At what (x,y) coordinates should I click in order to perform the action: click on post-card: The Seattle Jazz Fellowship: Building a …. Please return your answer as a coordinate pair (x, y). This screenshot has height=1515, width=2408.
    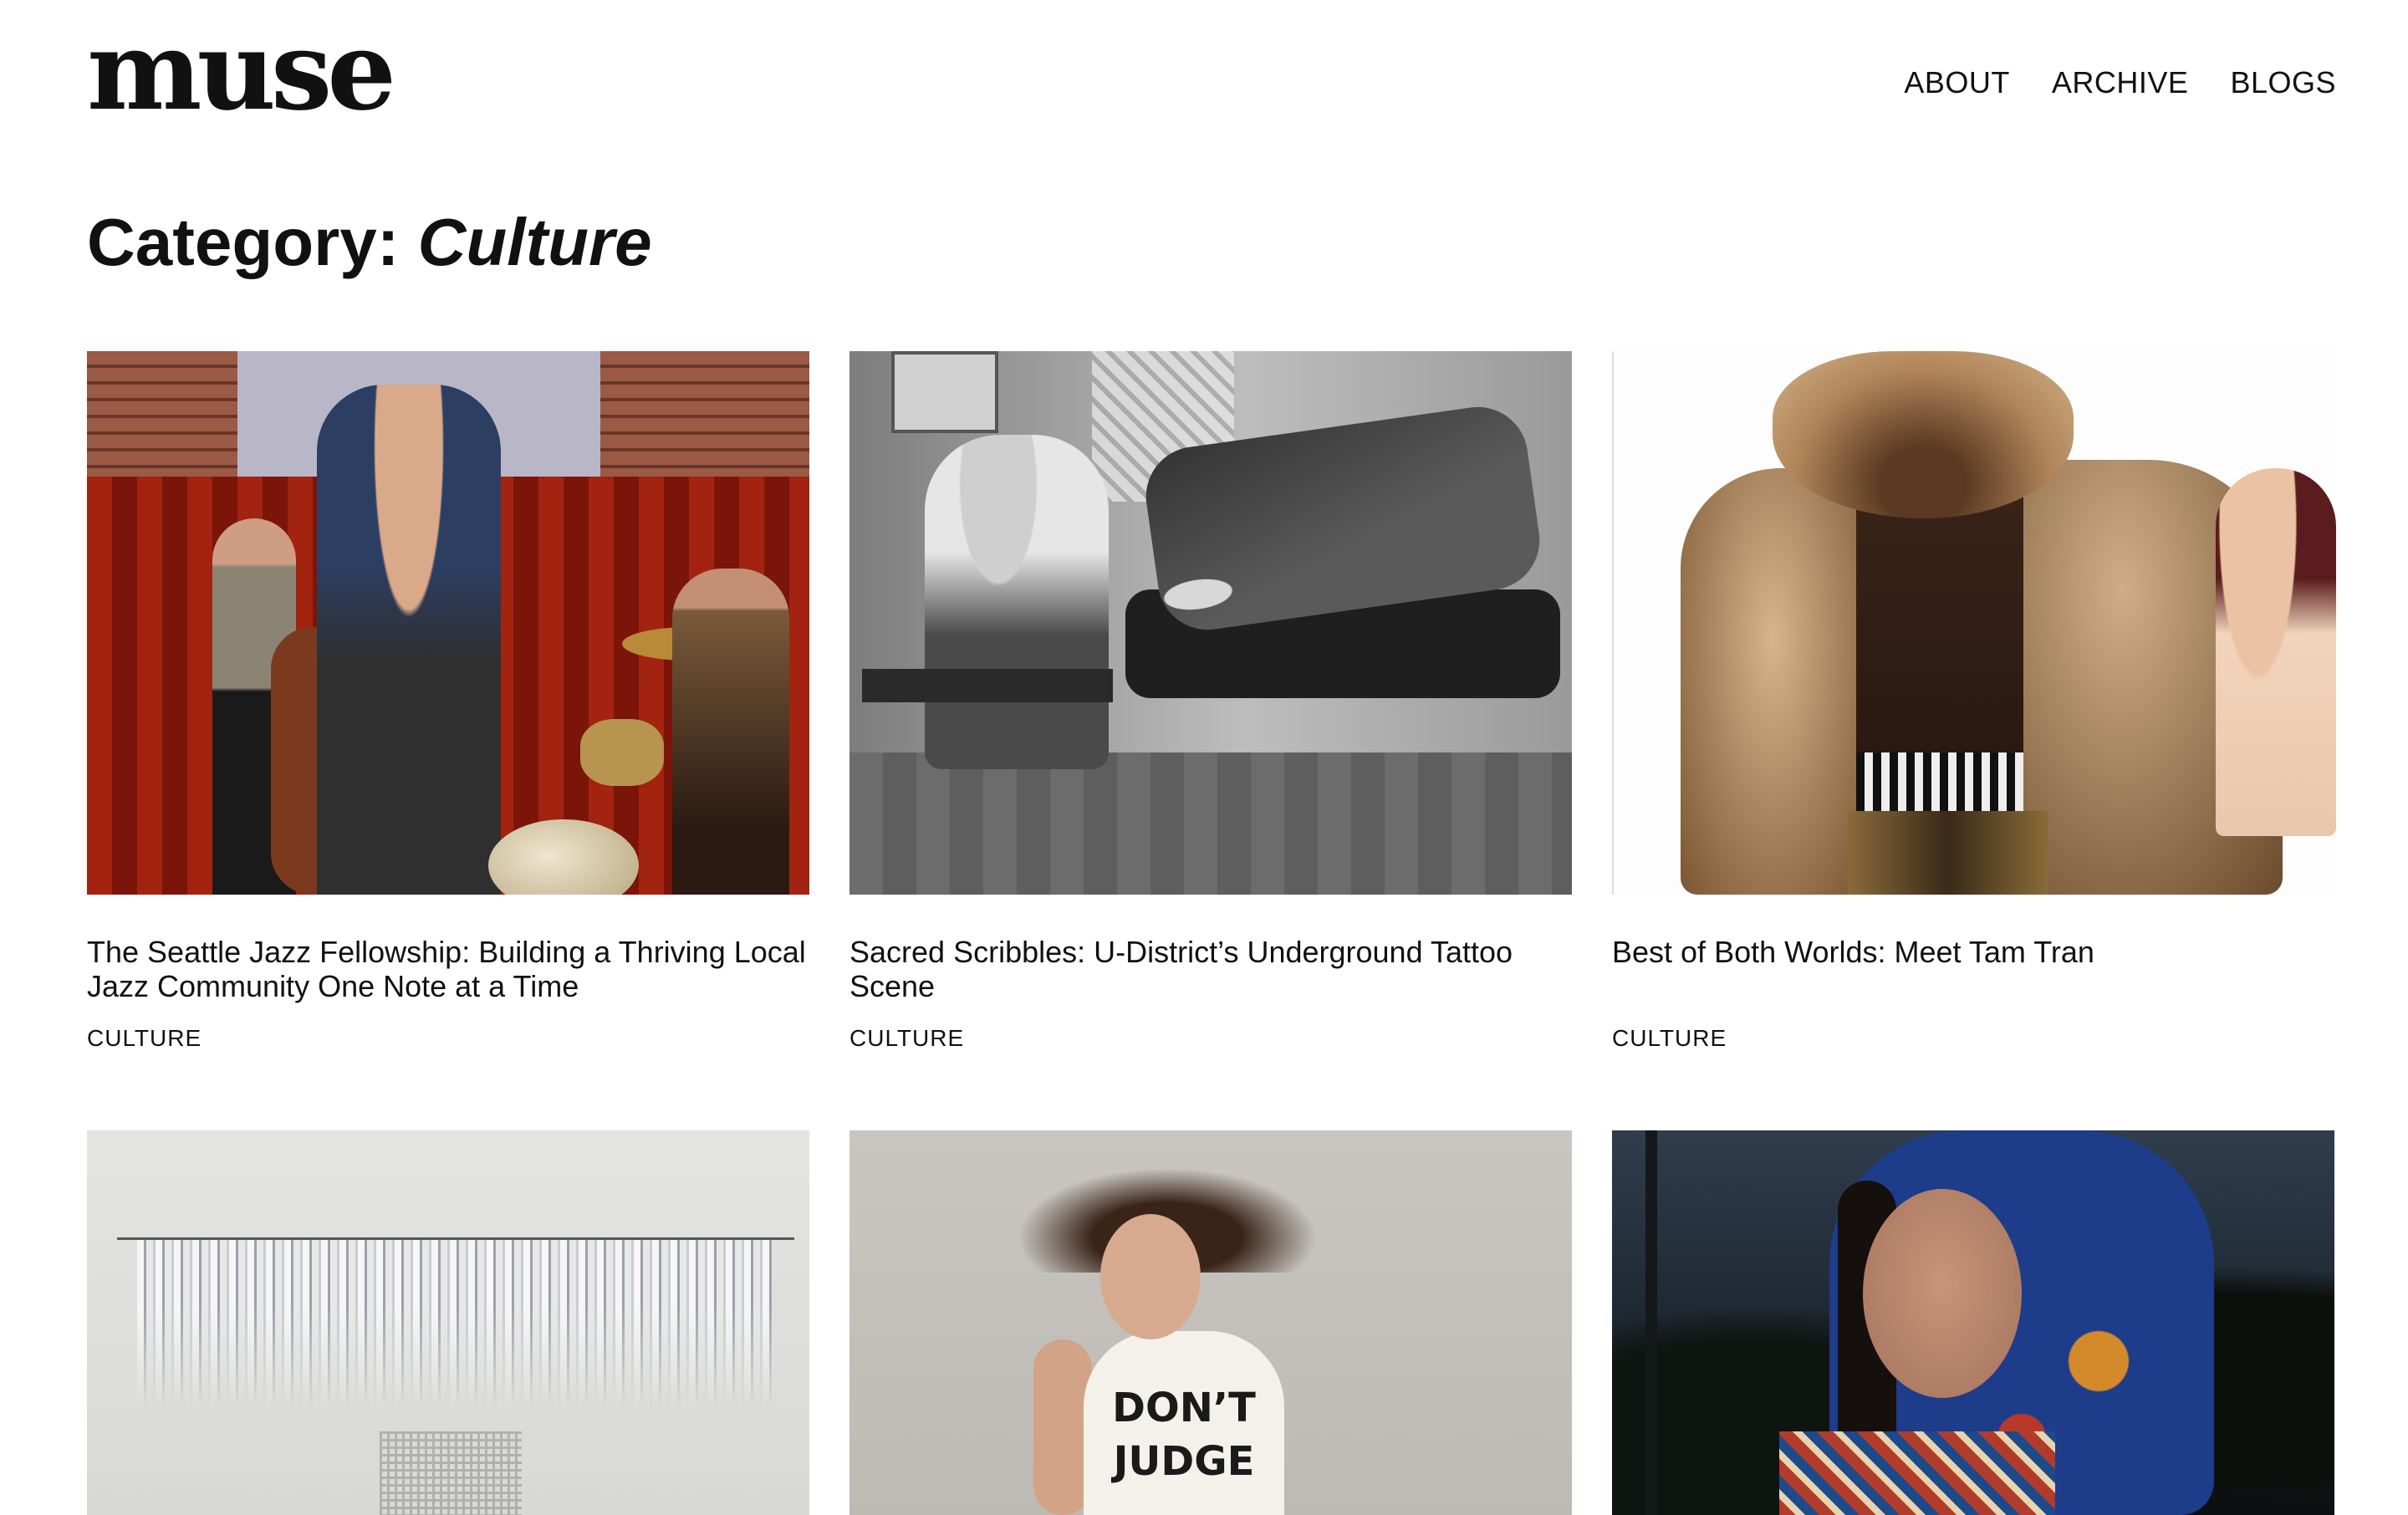
    Looking at the image, I should click on (448, 701).